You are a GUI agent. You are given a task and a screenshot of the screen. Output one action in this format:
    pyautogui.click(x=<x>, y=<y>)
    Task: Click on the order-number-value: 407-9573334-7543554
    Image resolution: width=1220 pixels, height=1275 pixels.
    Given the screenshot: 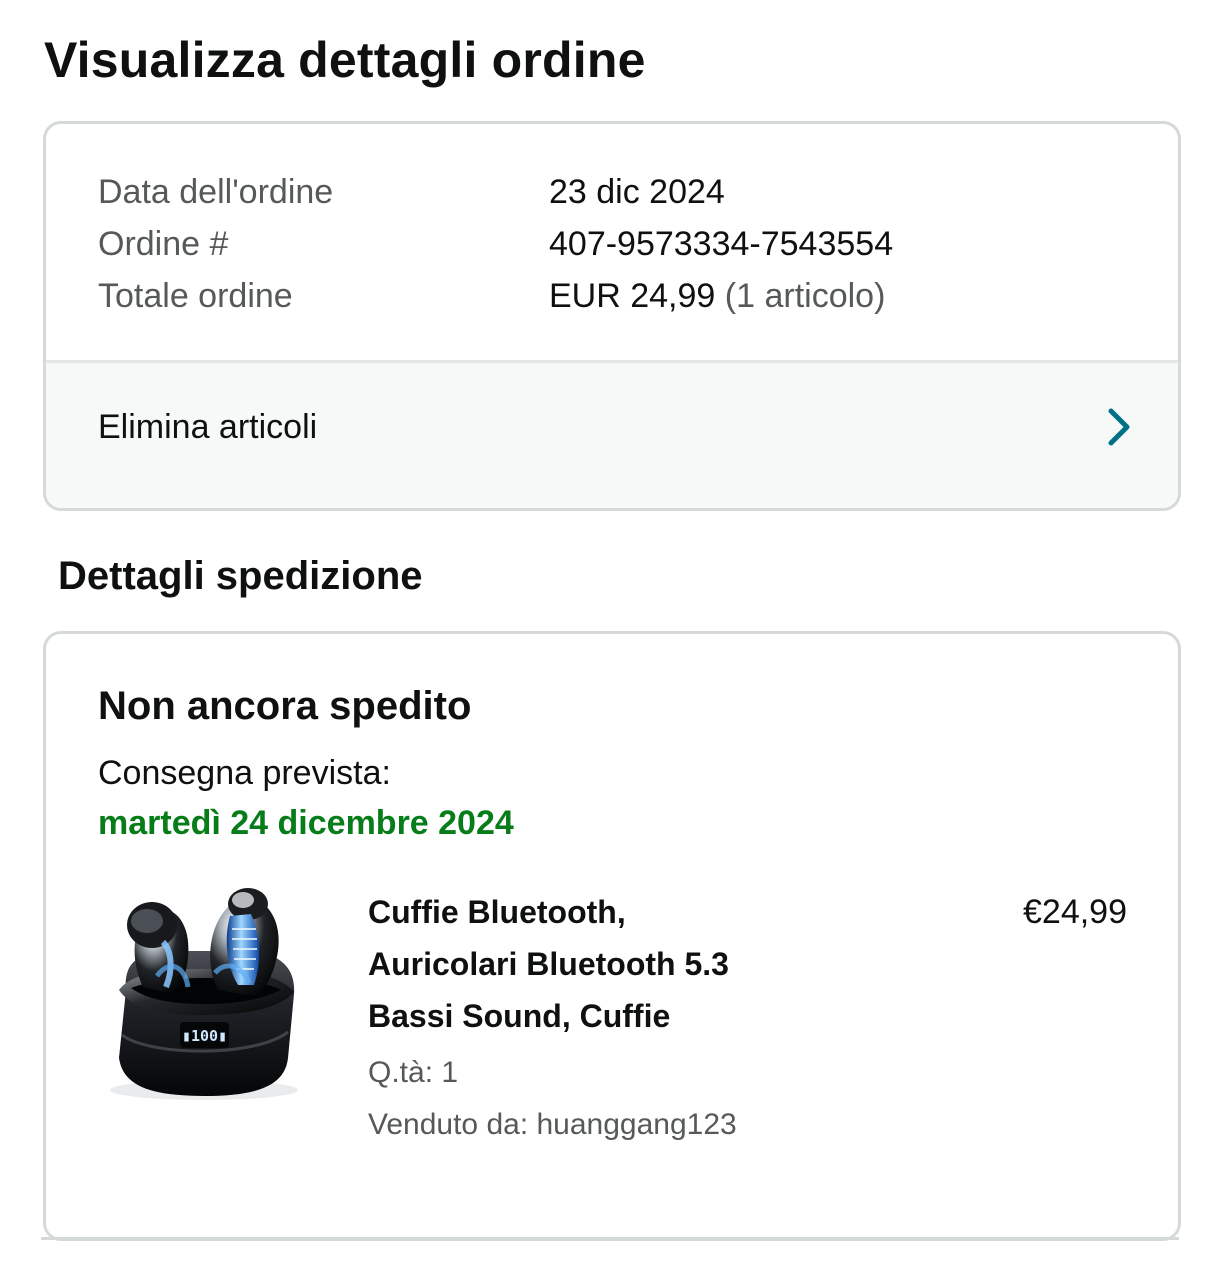 What is the action you would take?
    pyautogui.click(x=721, y=244)
    